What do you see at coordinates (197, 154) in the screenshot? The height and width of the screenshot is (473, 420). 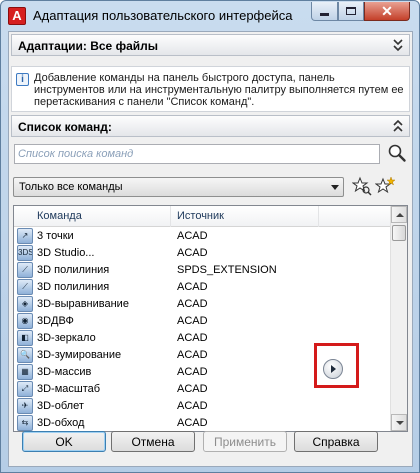 I see `command-search-input` at bounding box center [197, 154].